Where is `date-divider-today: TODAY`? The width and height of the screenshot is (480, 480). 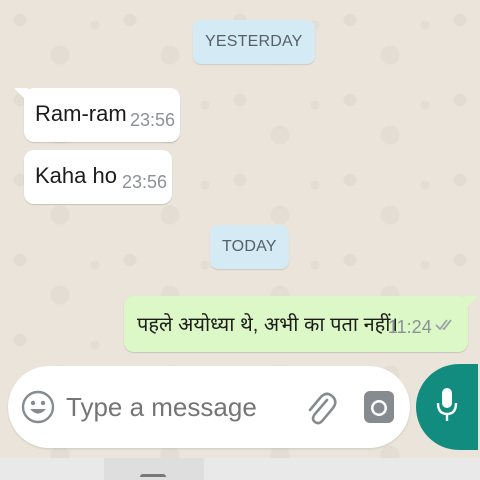 date-divider-today: TODAY is located at coordinates (249, 247).